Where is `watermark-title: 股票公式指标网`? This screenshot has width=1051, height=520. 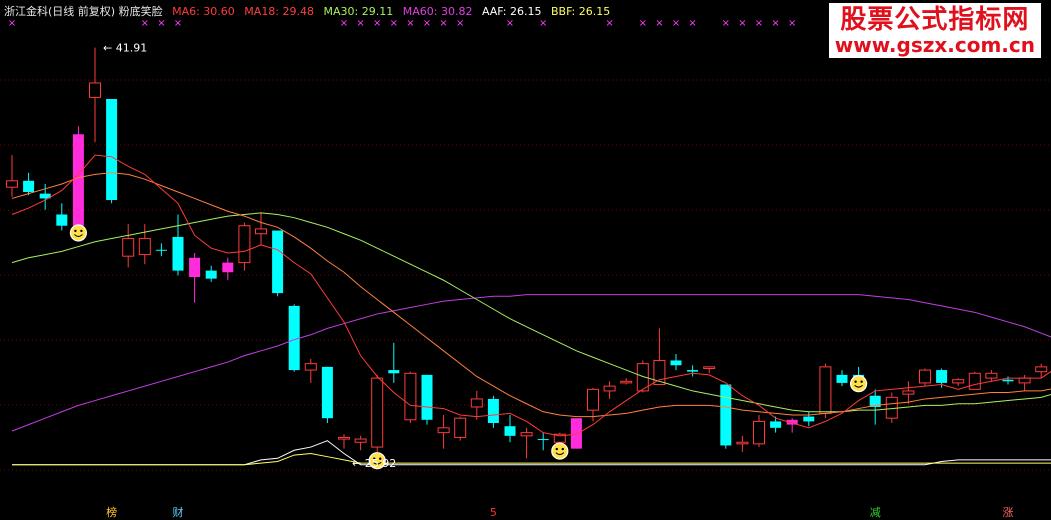 watermark-title: 股票公式指标网 is located at coordinates (935, 20).